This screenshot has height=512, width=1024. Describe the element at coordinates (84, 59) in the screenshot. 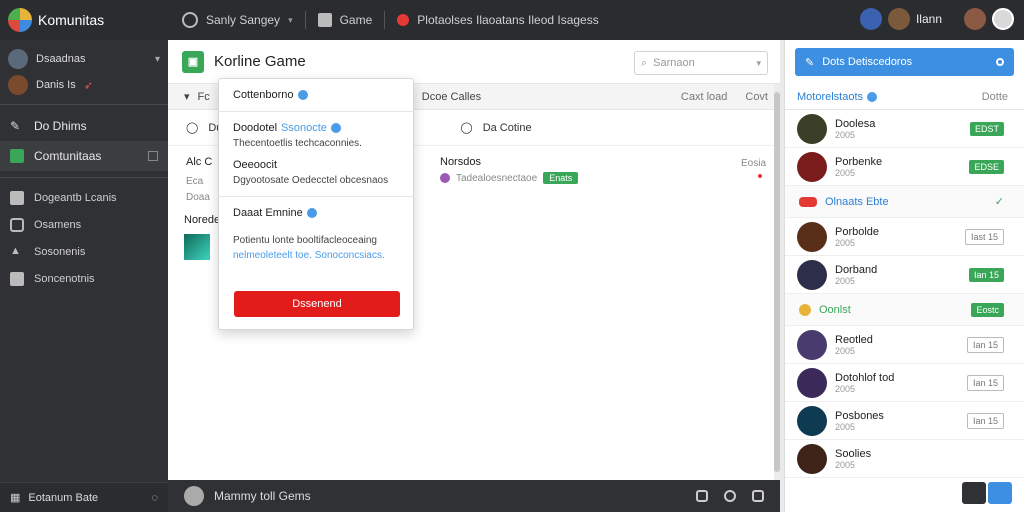

I see `sidebar-user: Dsaadnas ▾` at that location.